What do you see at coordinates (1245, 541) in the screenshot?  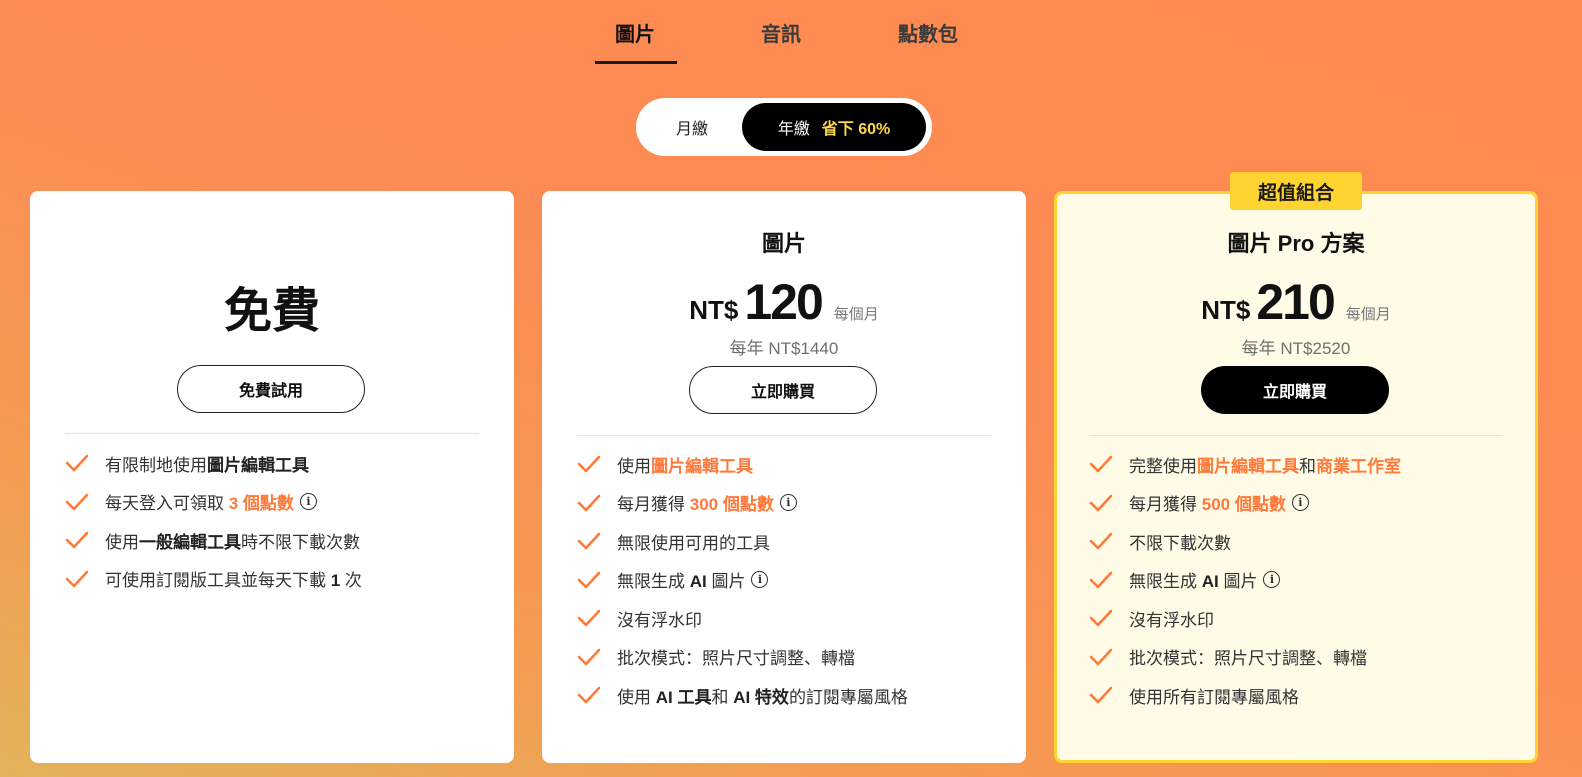 I see `feature-item: 不限下載次數` at bounding box center [1245, 541].